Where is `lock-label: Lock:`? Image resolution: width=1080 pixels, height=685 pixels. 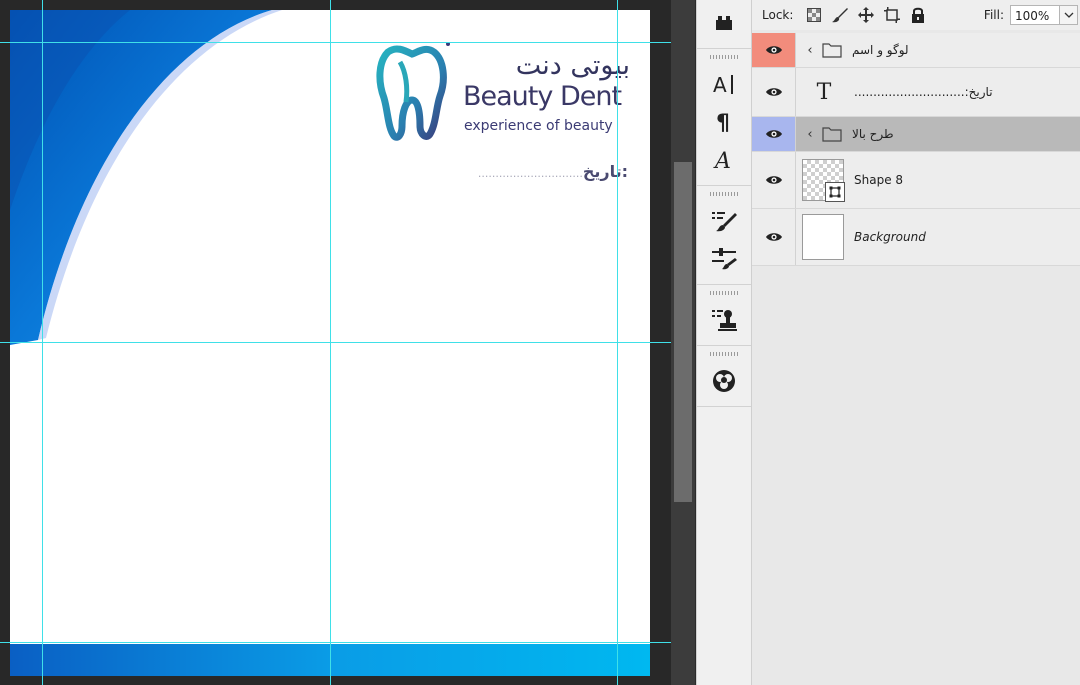 lock-label: Lock: is located at coordinates (778, 15).